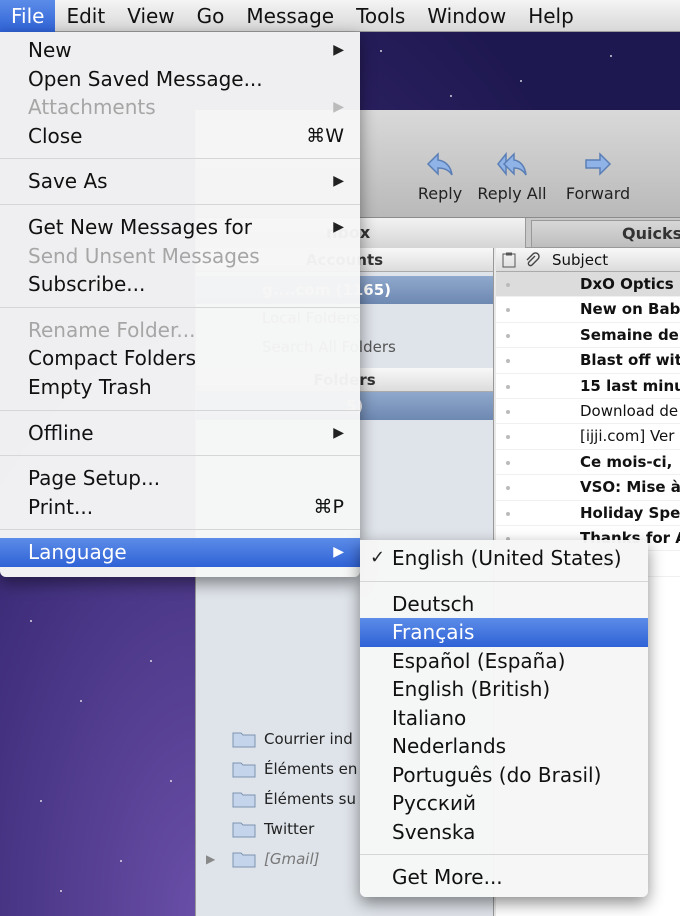 The width and height of the screenshot is (680, 916). What do you see at coordinates (378, 557) in the screenshot?
I see `checkmark-icon: ✓` at bounding box center [378, 557].